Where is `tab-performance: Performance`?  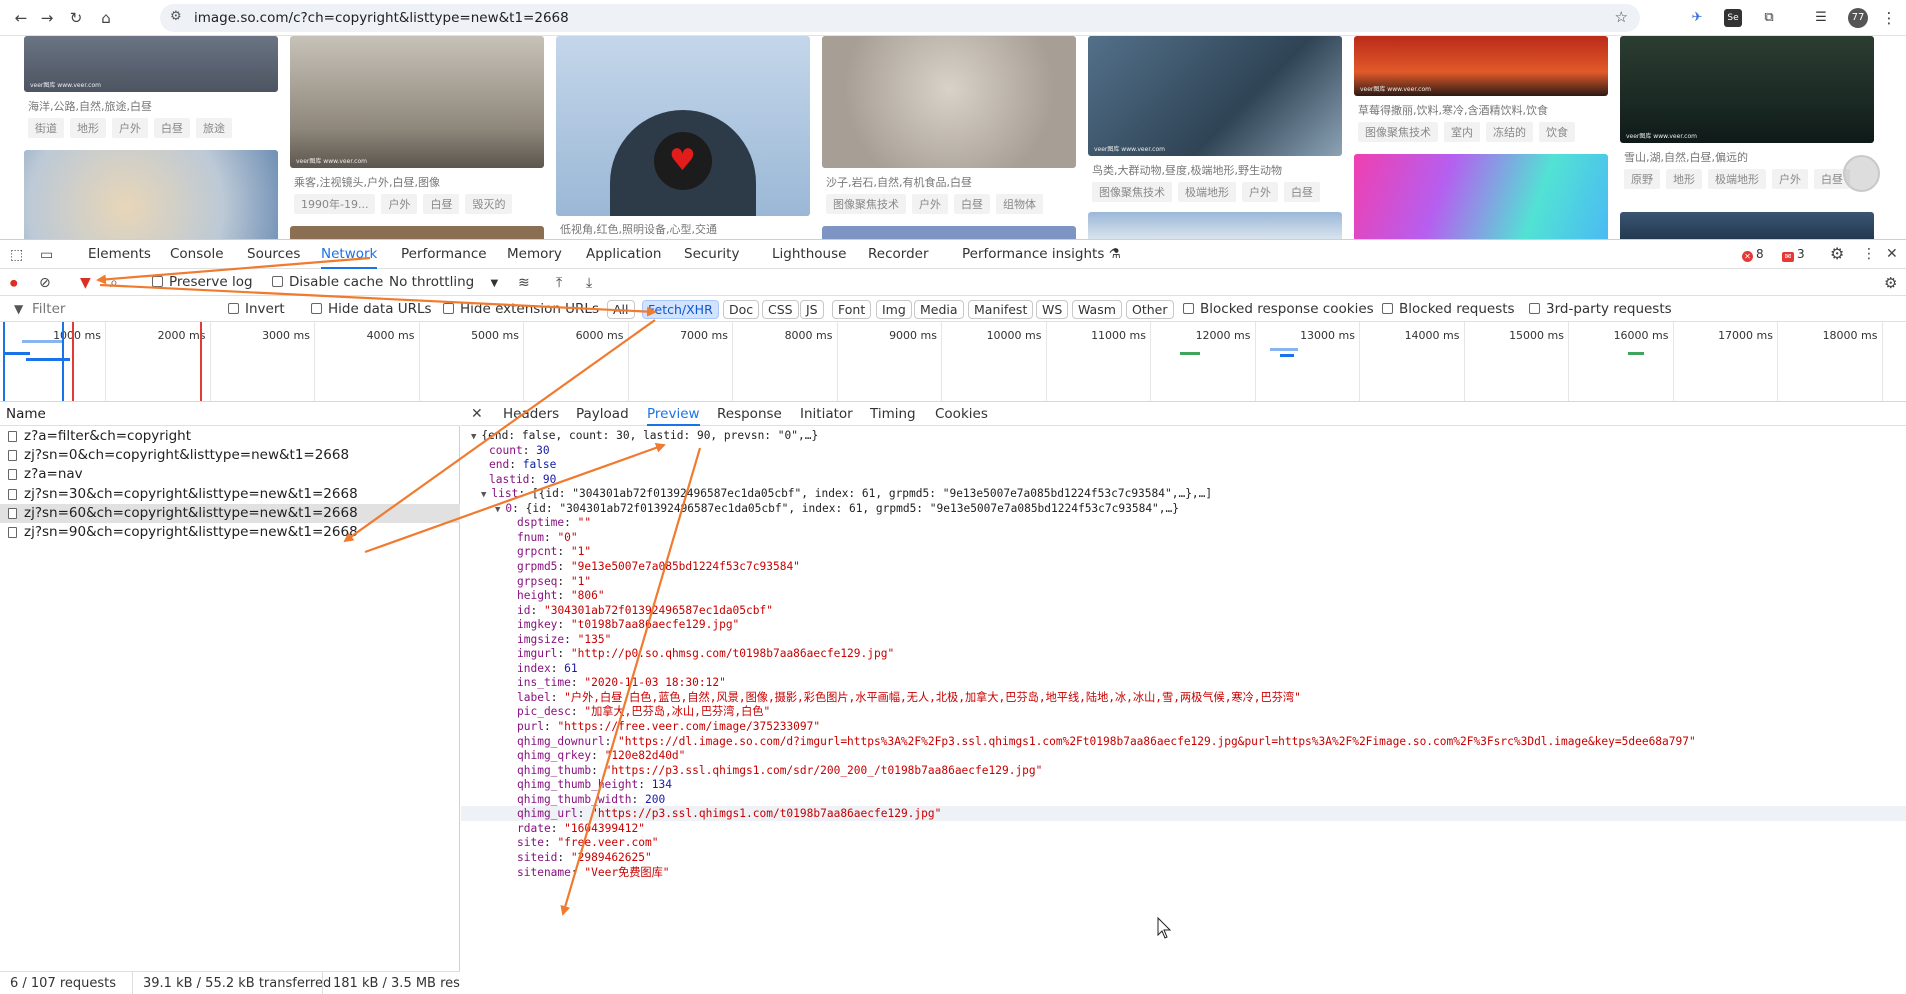 tab-performance: Performance is located at coordinates (444, 254).